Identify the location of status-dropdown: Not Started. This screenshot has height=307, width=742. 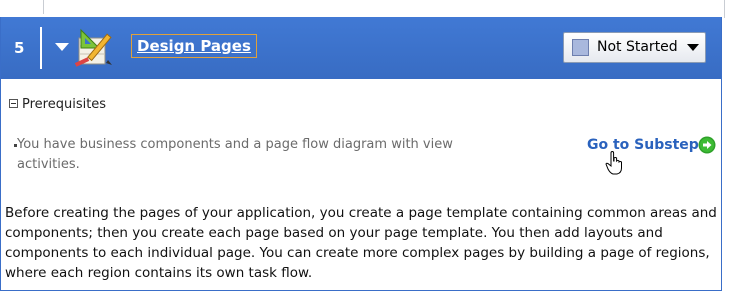
(634, 47).